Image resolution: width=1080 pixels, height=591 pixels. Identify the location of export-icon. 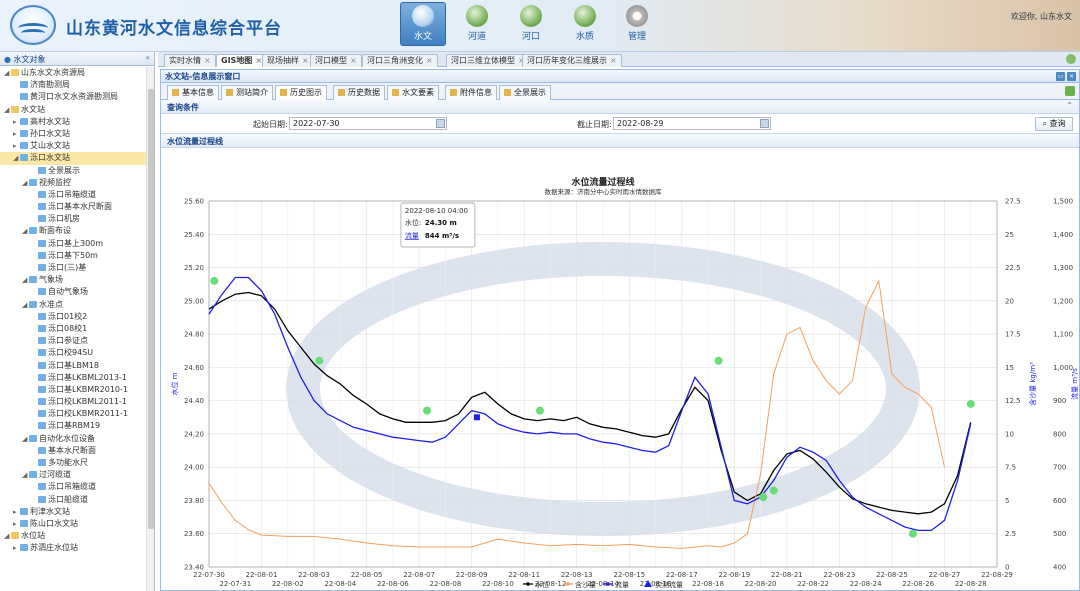
(1070, 91).